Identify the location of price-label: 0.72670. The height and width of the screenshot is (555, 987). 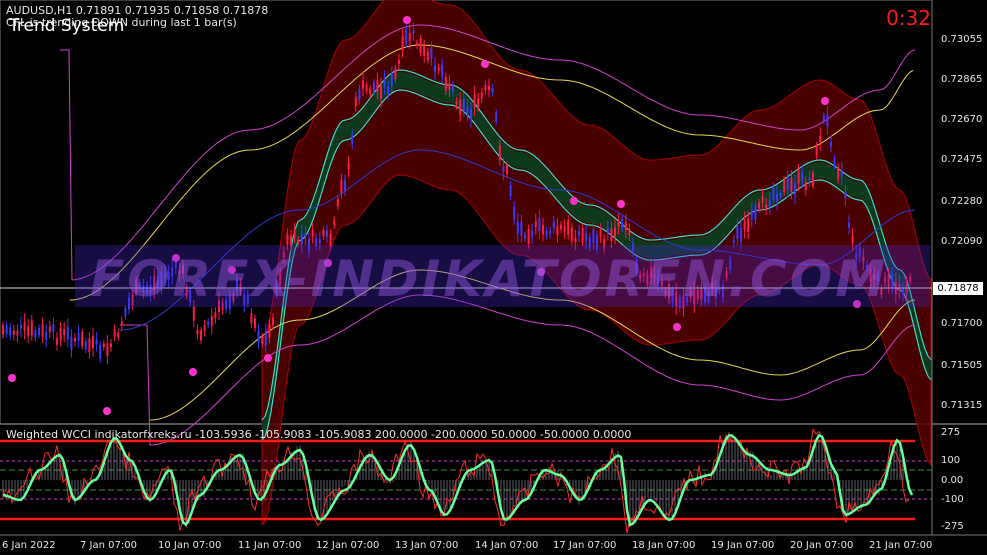
(962, 119).